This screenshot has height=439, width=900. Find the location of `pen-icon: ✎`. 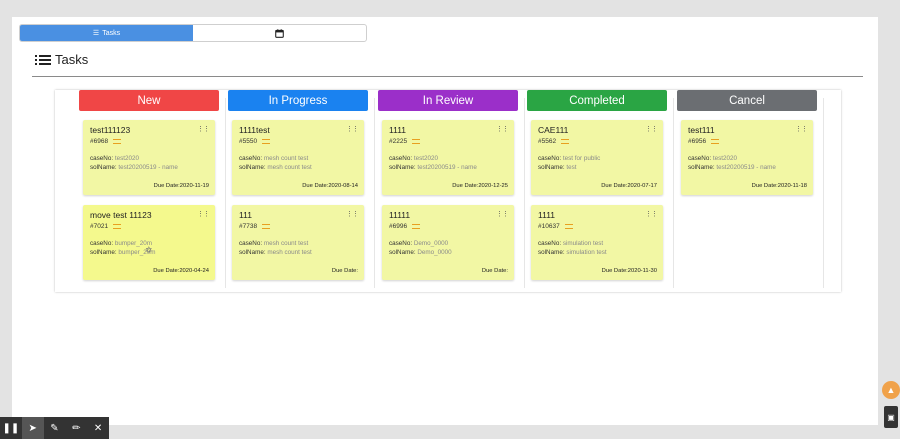

pen-icon: ✎ is located at coordinates (54, 428).